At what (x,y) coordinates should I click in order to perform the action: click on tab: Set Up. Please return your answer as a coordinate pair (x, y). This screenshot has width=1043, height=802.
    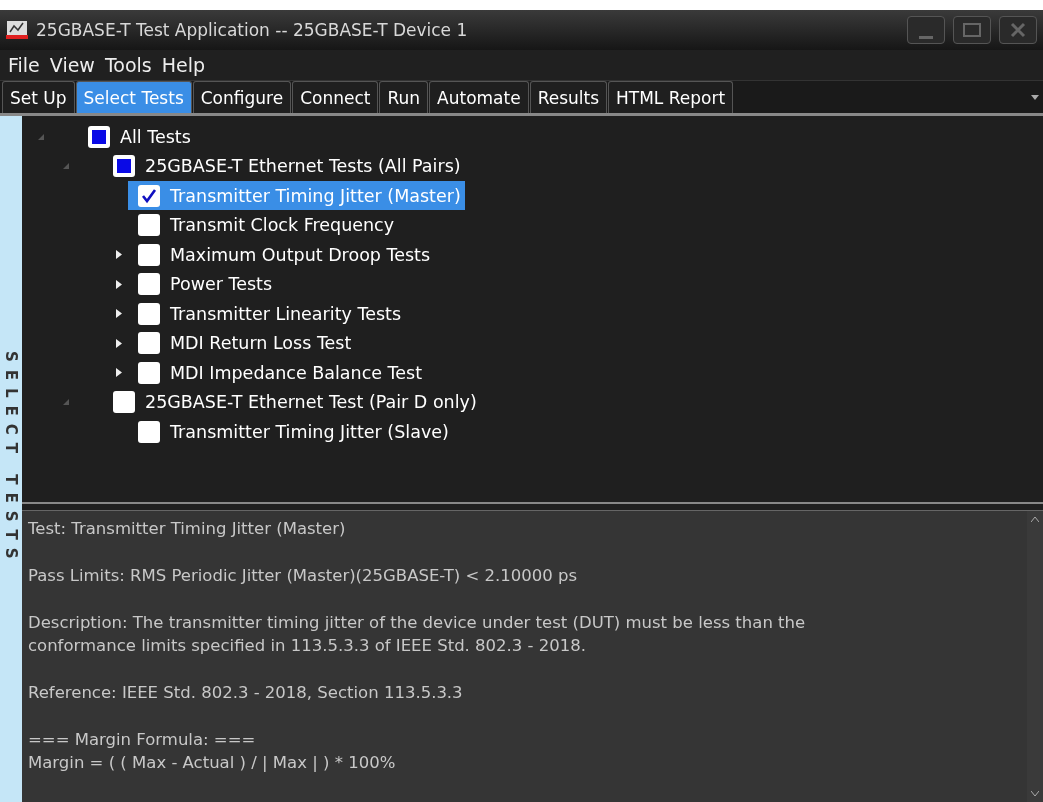
    Looking at the image, I should click on (38, 97).